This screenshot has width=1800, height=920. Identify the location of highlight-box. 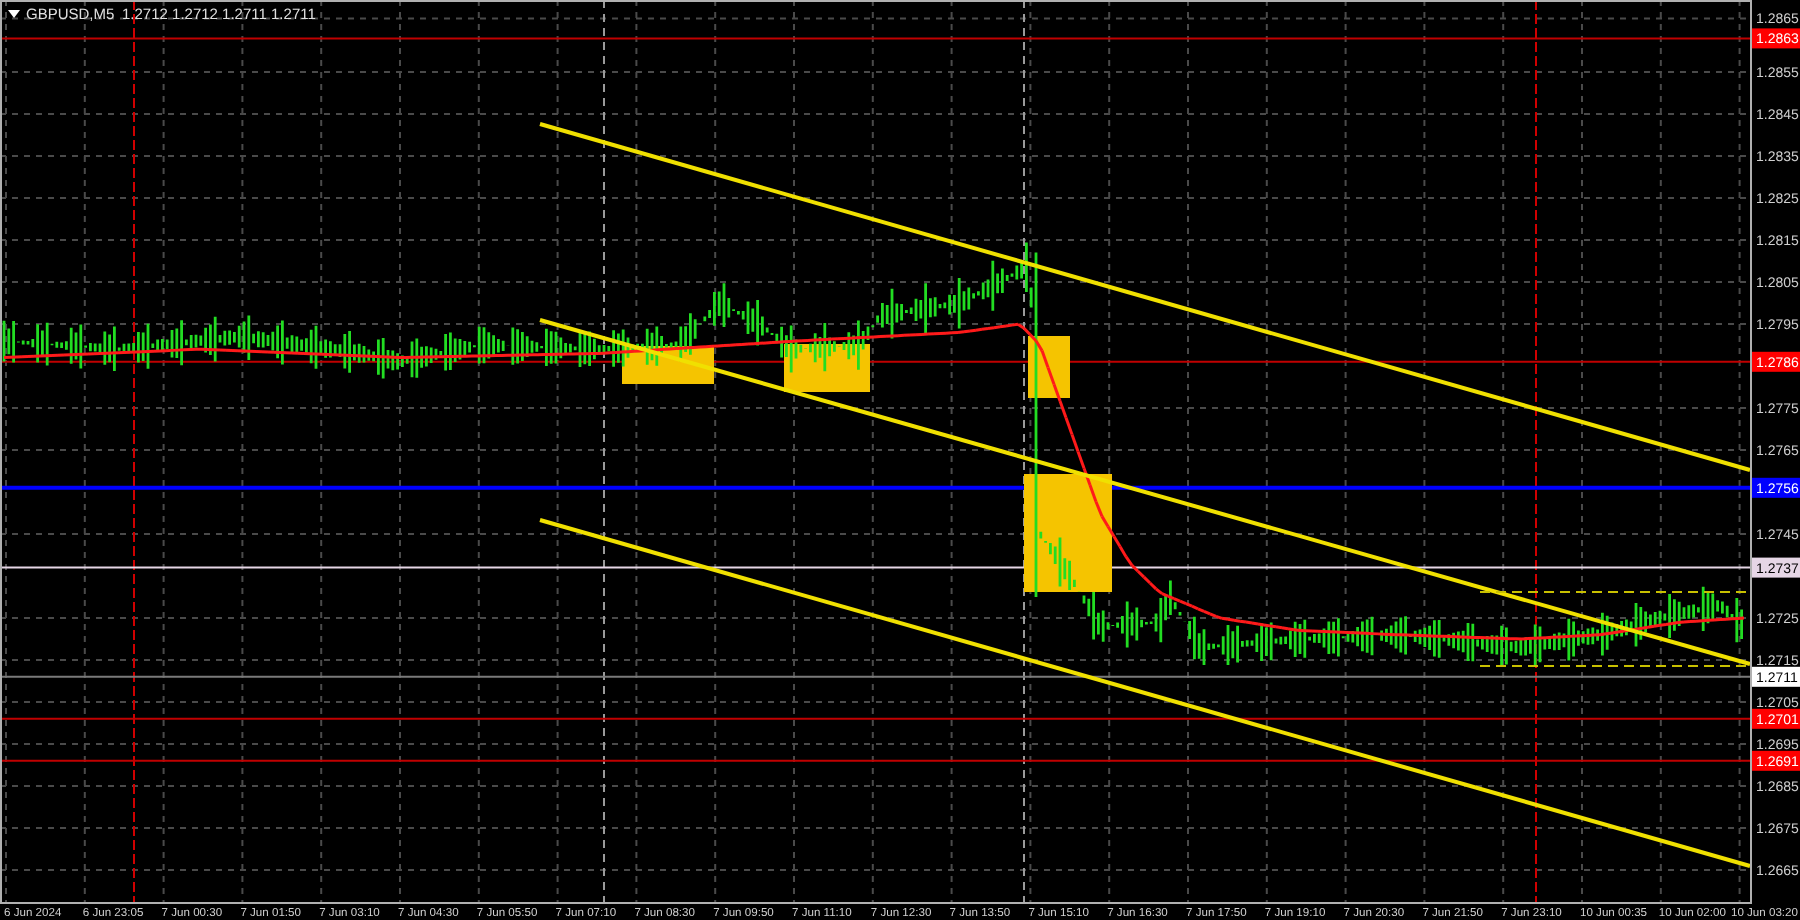
(1068, 533).